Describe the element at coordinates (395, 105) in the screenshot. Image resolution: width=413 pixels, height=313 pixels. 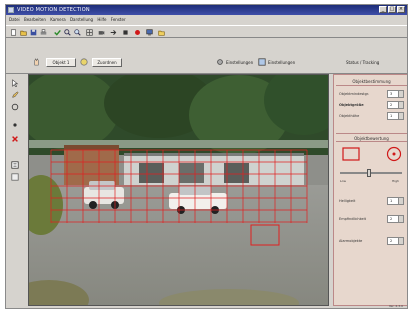
I see `size-input: 2` at that location.